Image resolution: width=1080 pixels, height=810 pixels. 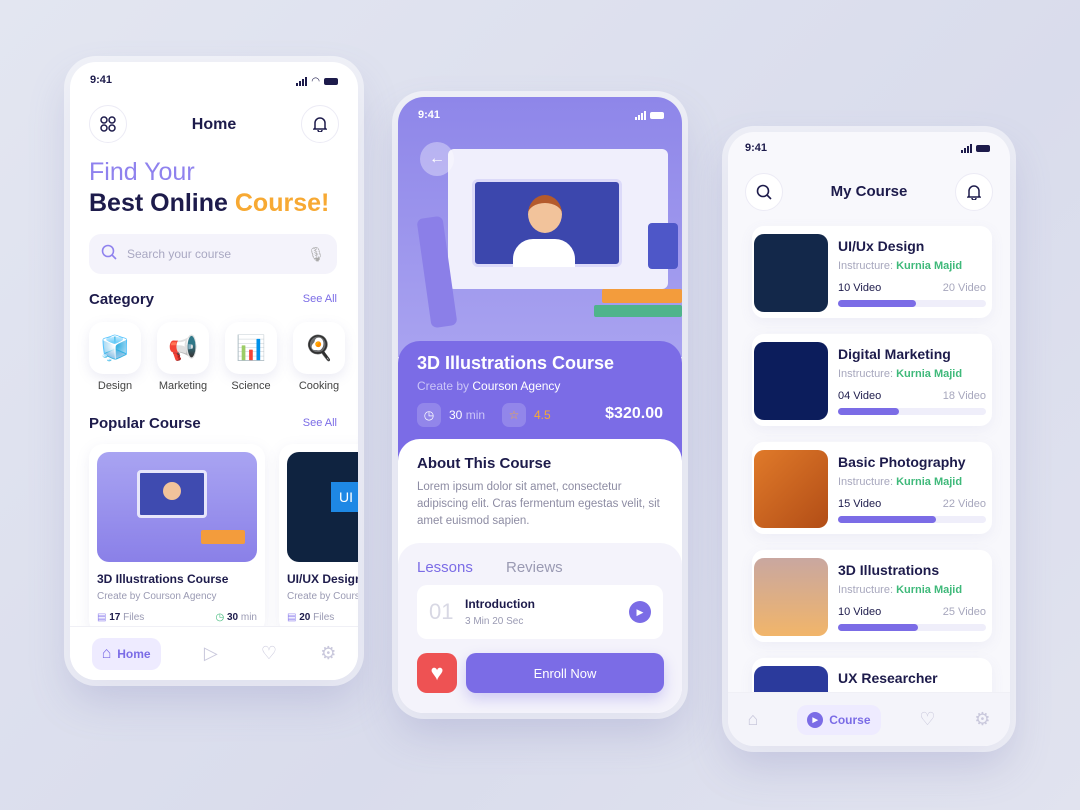 I want to click on back-arrow-icon: ←, so click(x=437, y=159).